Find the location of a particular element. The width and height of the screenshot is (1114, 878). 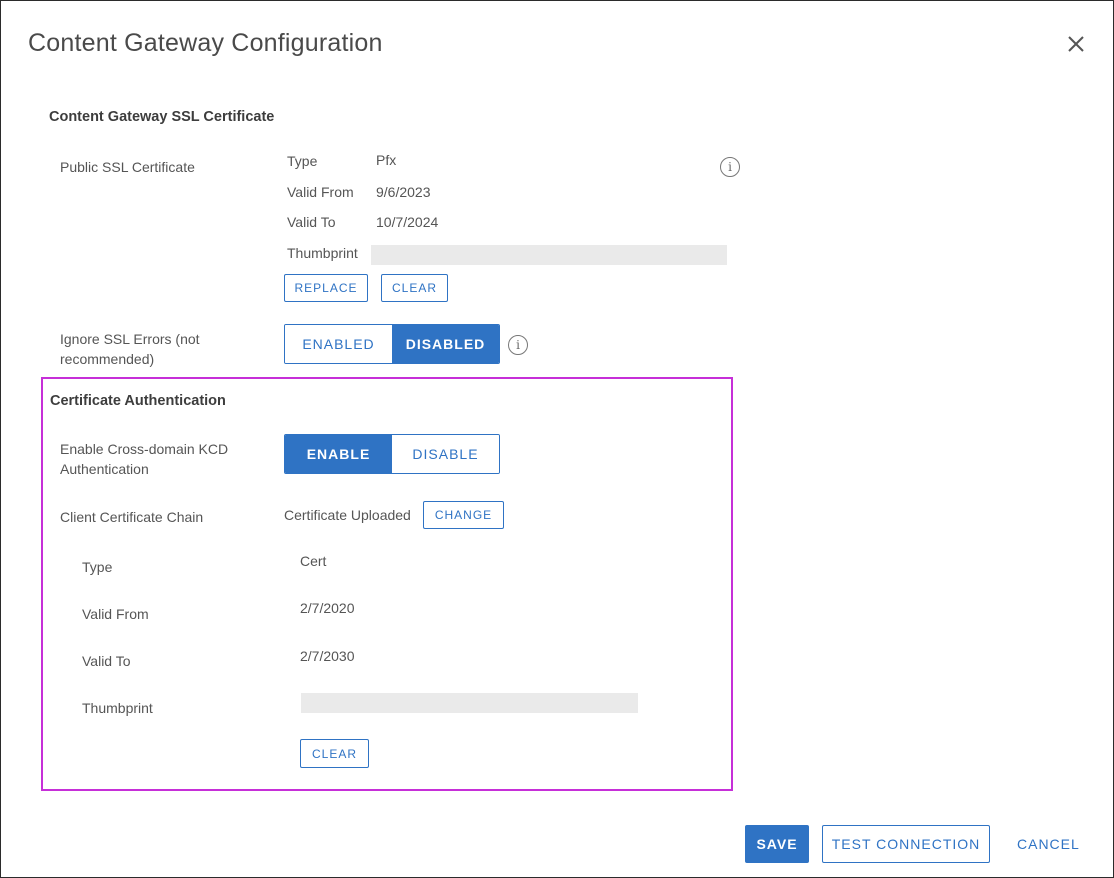

ssl-valid-to-label: Valid To is located at coordinates (311, 222).